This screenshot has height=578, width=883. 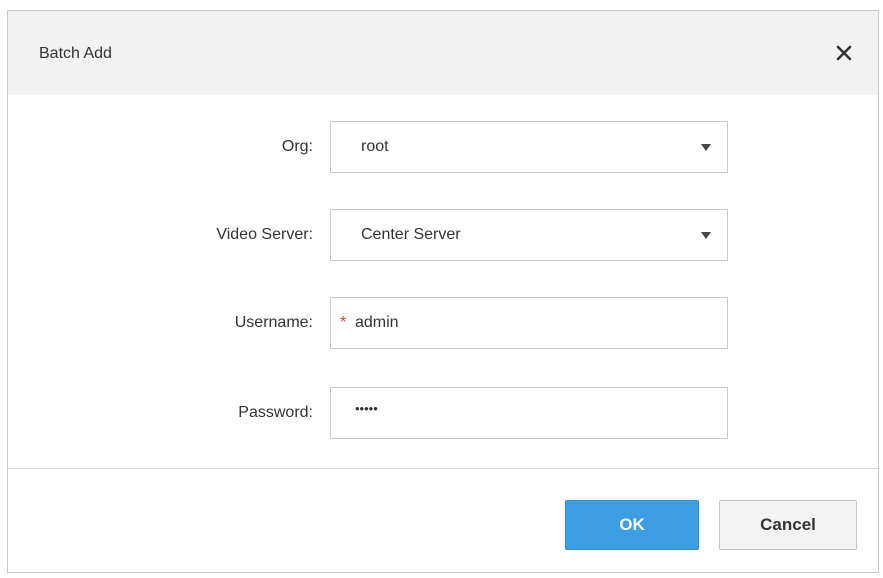 What do you see at coordinates (529, 323) in the screenshot?
I see `username-input: * admin` at bounding box center [529, 323].